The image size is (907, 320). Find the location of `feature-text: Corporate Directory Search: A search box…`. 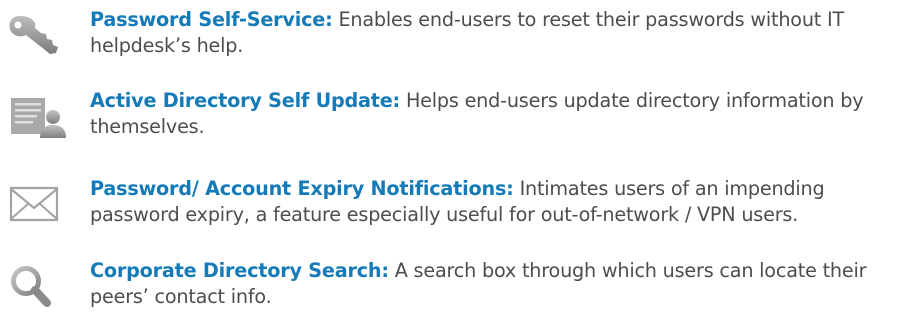

feature-text: Corporate Directory Search: A search box… is located at coordinates (495, 284).